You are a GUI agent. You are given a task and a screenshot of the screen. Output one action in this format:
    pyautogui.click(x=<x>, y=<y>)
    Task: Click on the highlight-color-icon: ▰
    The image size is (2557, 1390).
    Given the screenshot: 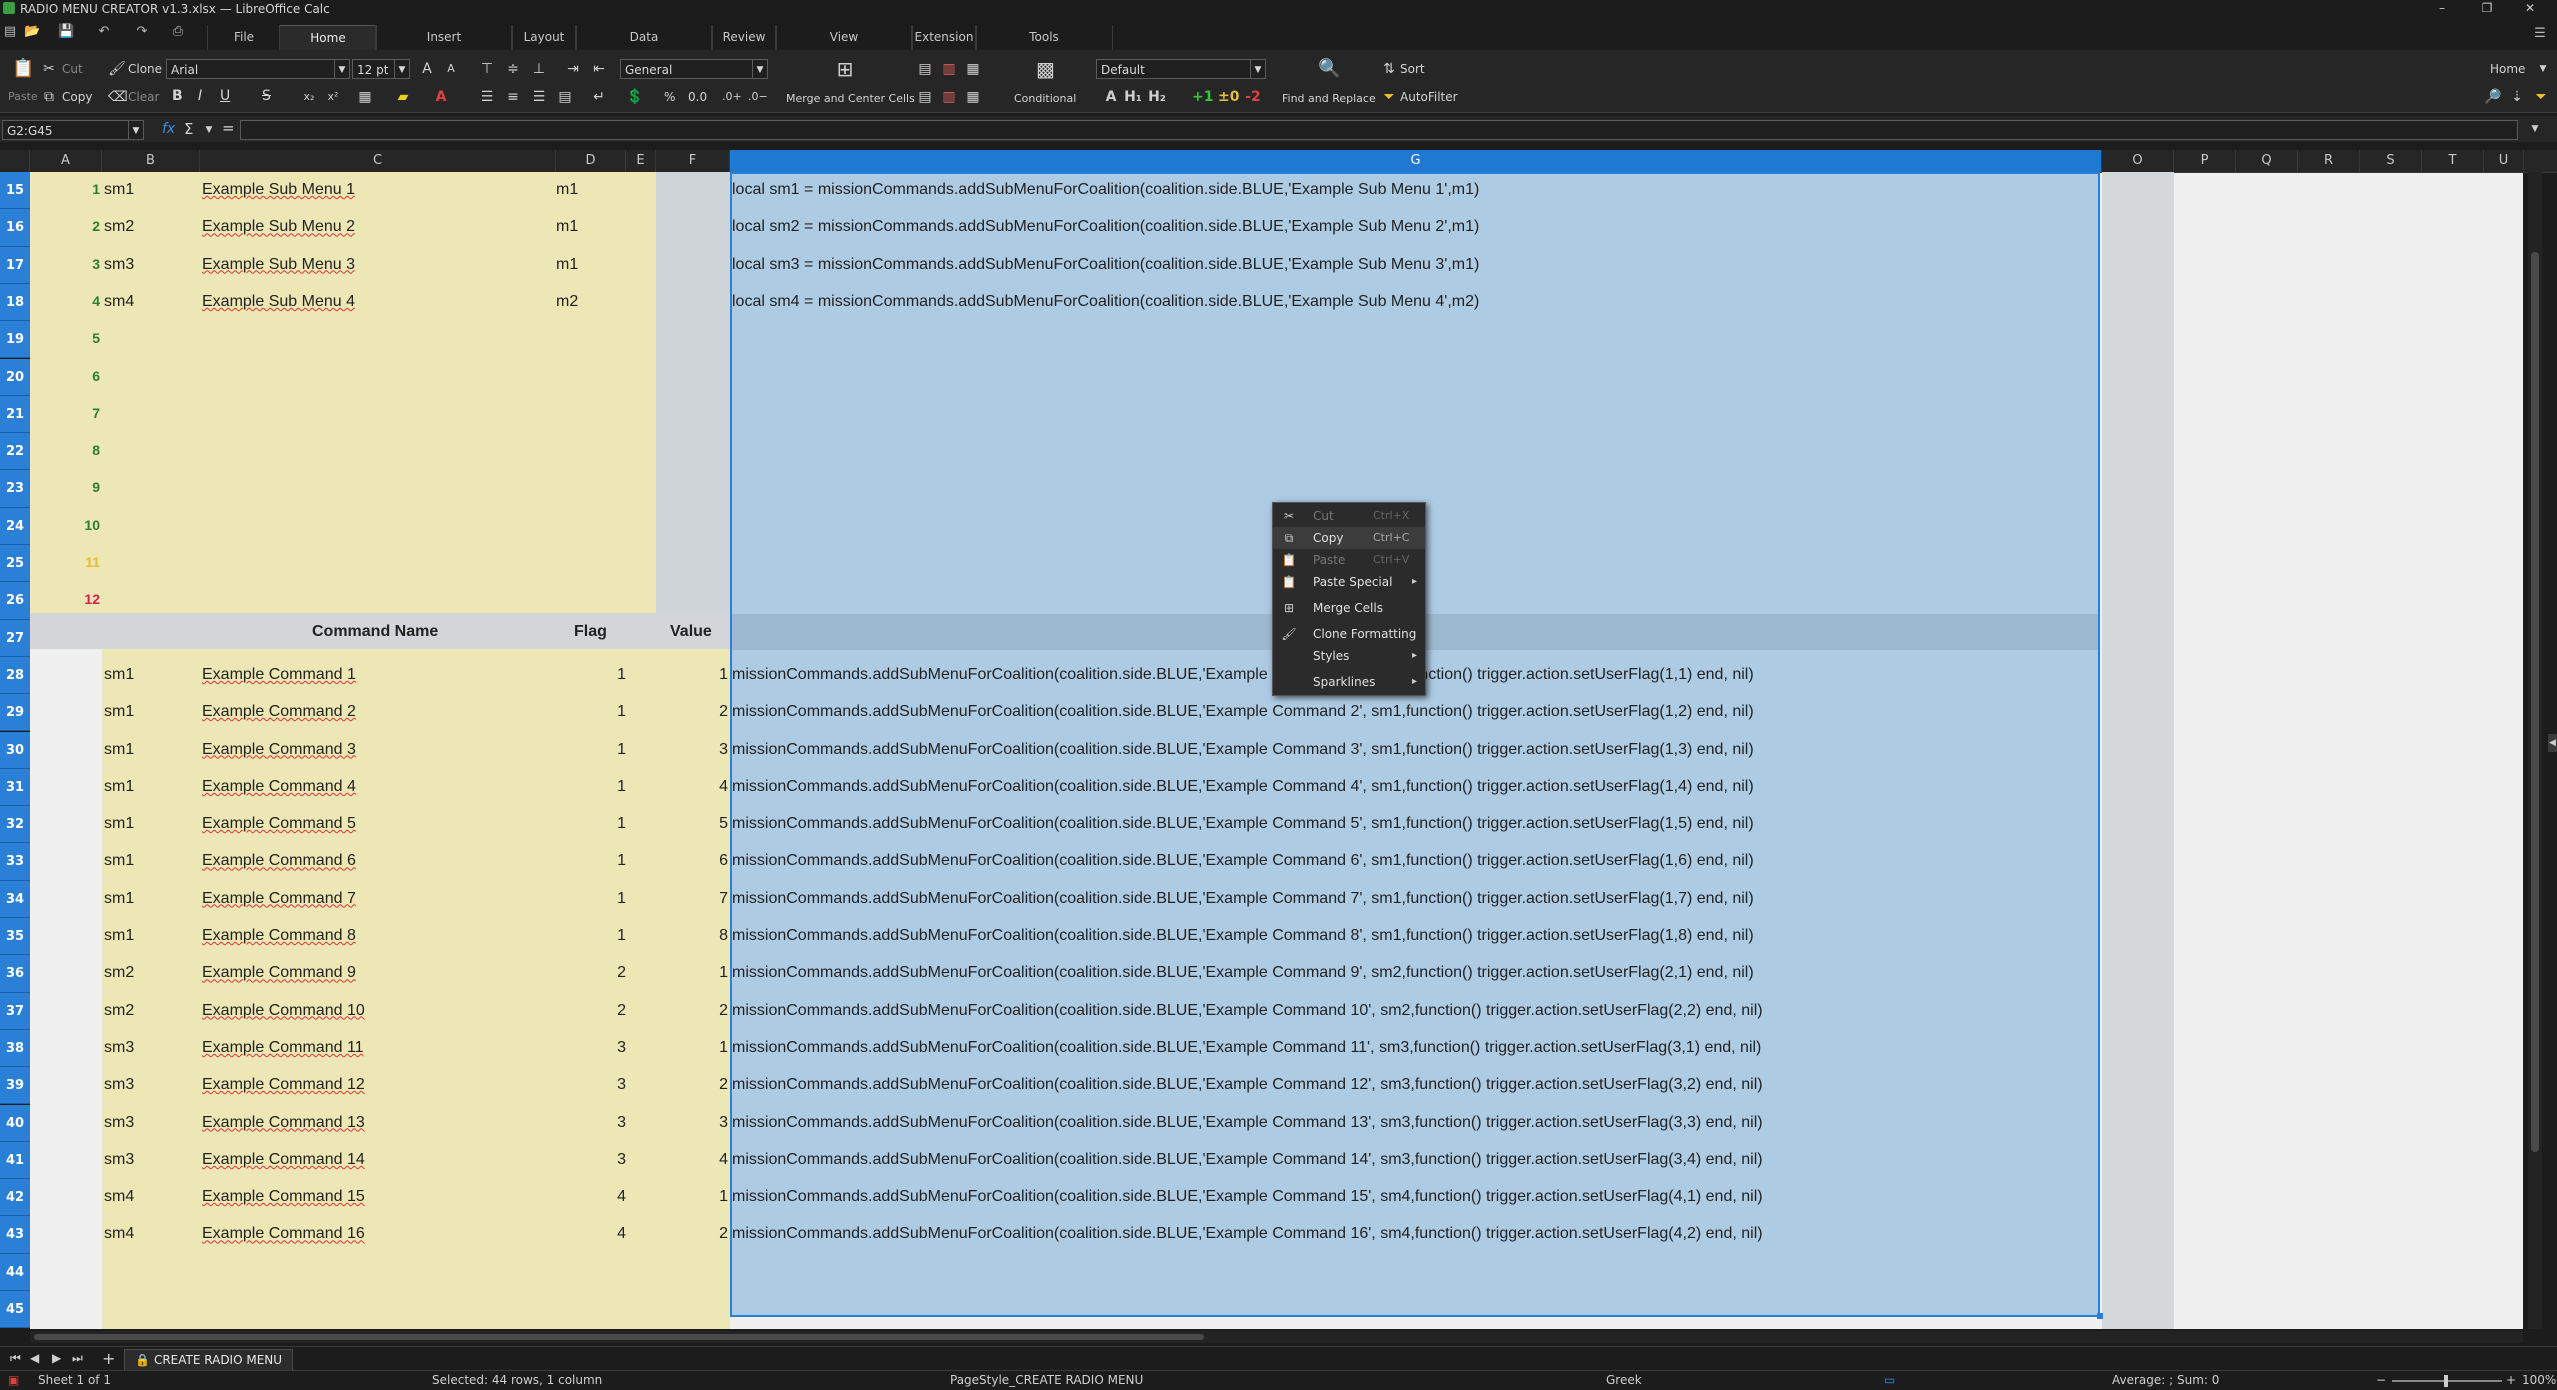 What is the action you would take?
    pyautogui.click(x=403, y=97)
    